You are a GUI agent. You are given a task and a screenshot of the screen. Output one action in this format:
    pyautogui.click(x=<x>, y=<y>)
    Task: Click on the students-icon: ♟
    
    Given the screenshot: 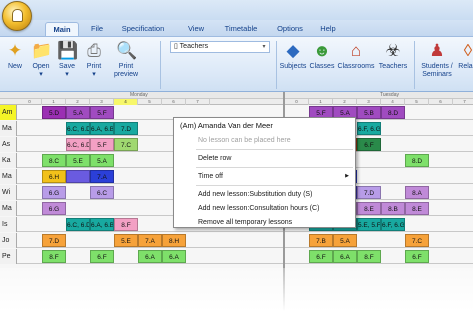 What is the action you would take?
    pyautogui.click(x=437, y=50)
    